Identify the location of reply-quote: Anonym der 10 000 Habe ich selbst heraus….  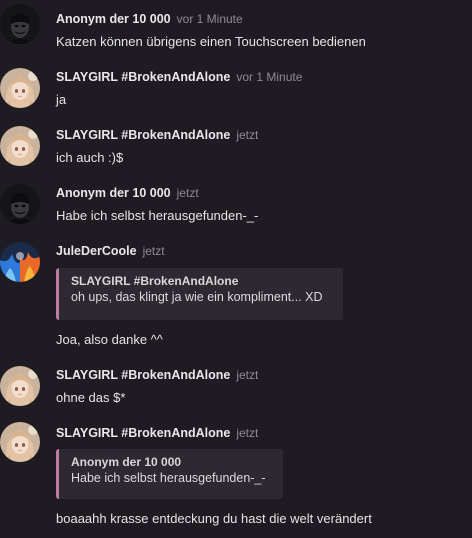
(169, 474).